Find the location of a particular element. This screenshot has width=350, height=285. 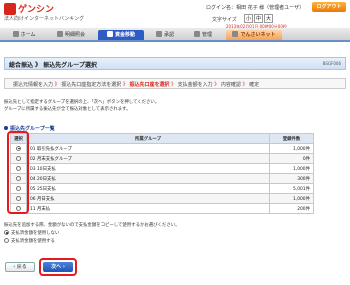

nav-transfer: 資金移動 is located at coordinates (121, 35).